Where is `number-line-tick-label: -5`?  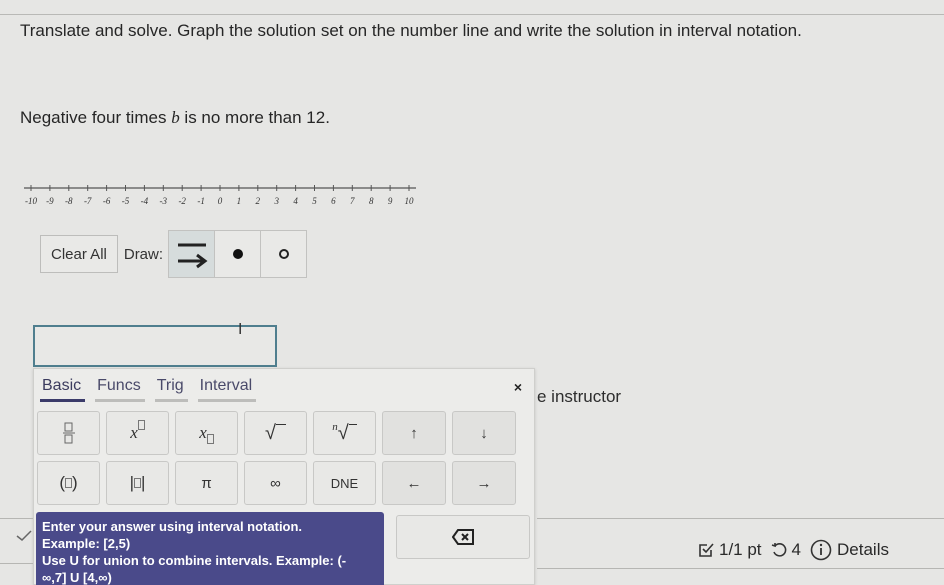
number-line-tick-label: -5 is located at coordinates (126, 201).